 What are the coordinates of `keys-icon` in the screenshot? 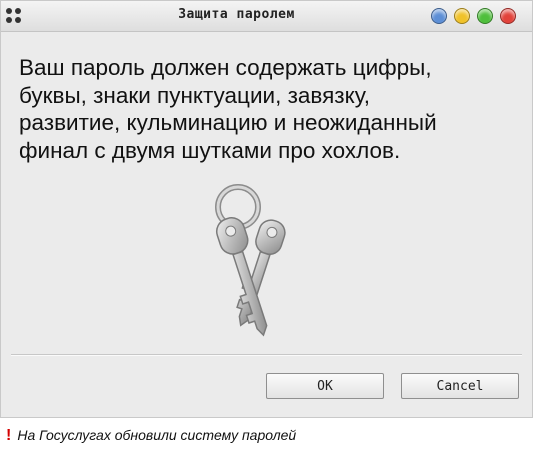 It's located at (250, 260).